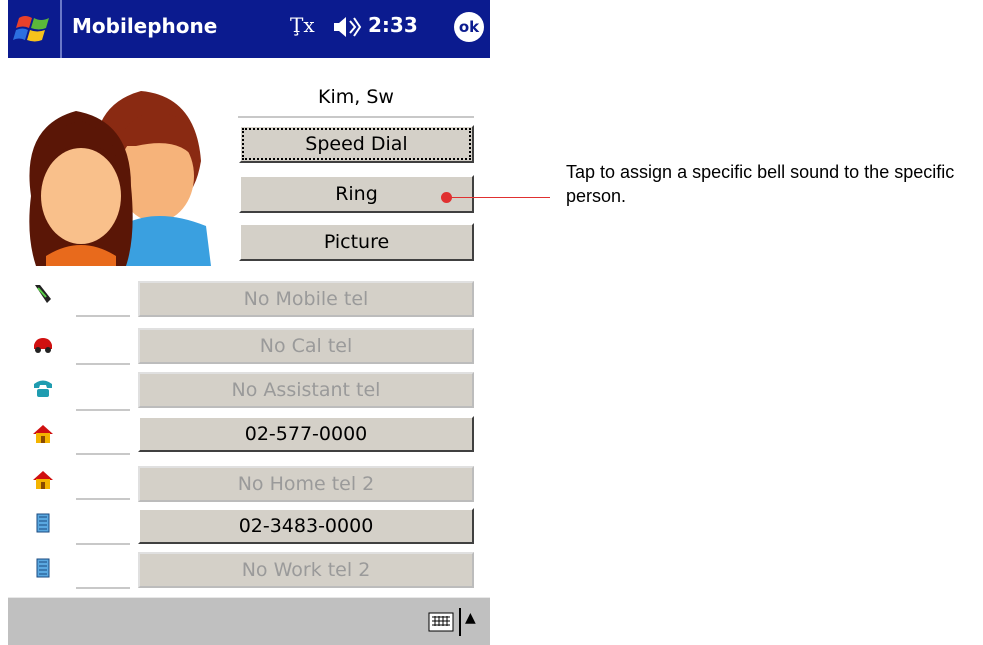 The width and height of the screenshot is (983, 645). Describe the element at coordinates (347, 27) in the screenshot. I see `volume-icon` at that location.